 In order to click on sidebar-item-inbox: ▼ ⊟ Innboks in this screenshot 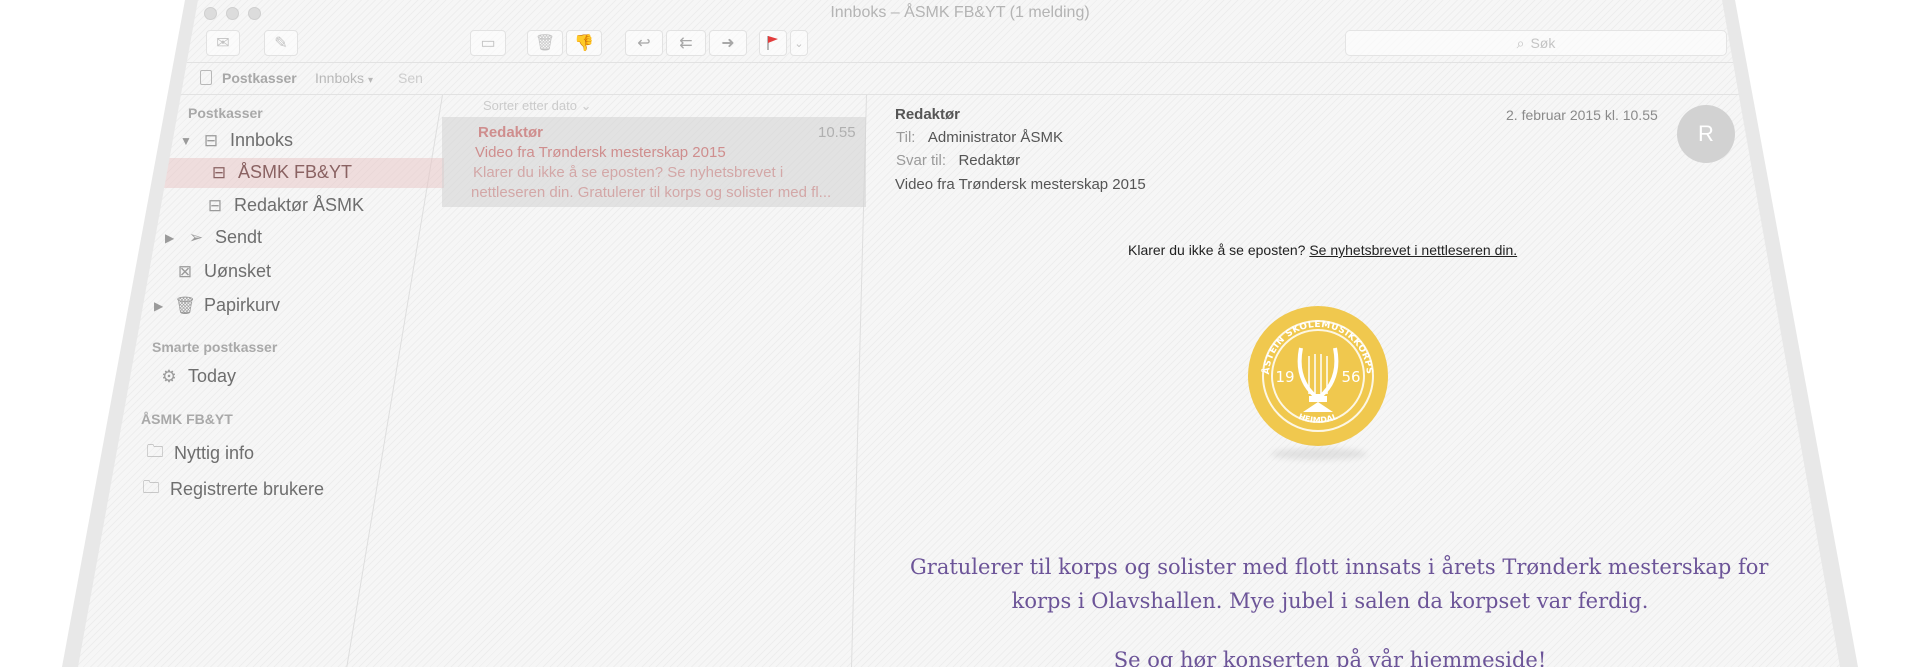, I will do `click(236, 140)`.